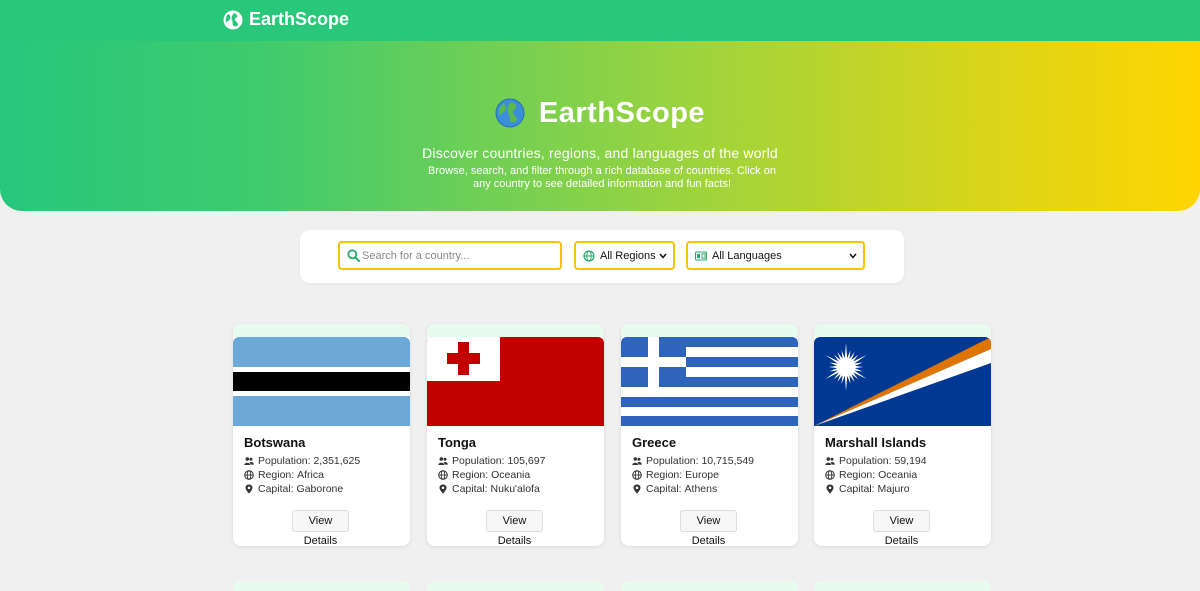 This screenshot has width=1200, height=591. What do you see at coordinates (867, 489) in the screenshot?
I see `capital-row: Capital: Majuro` at bounding box center [867, 489].